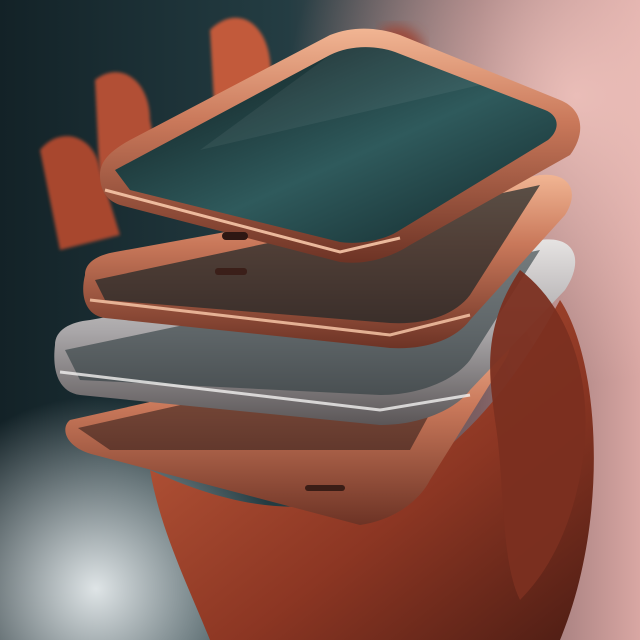 This screenshot has height=640, width=640. What do you see at coordinates (231, 271) in the screenshot?
I see `volume-button` at bounding box center [231, 271].